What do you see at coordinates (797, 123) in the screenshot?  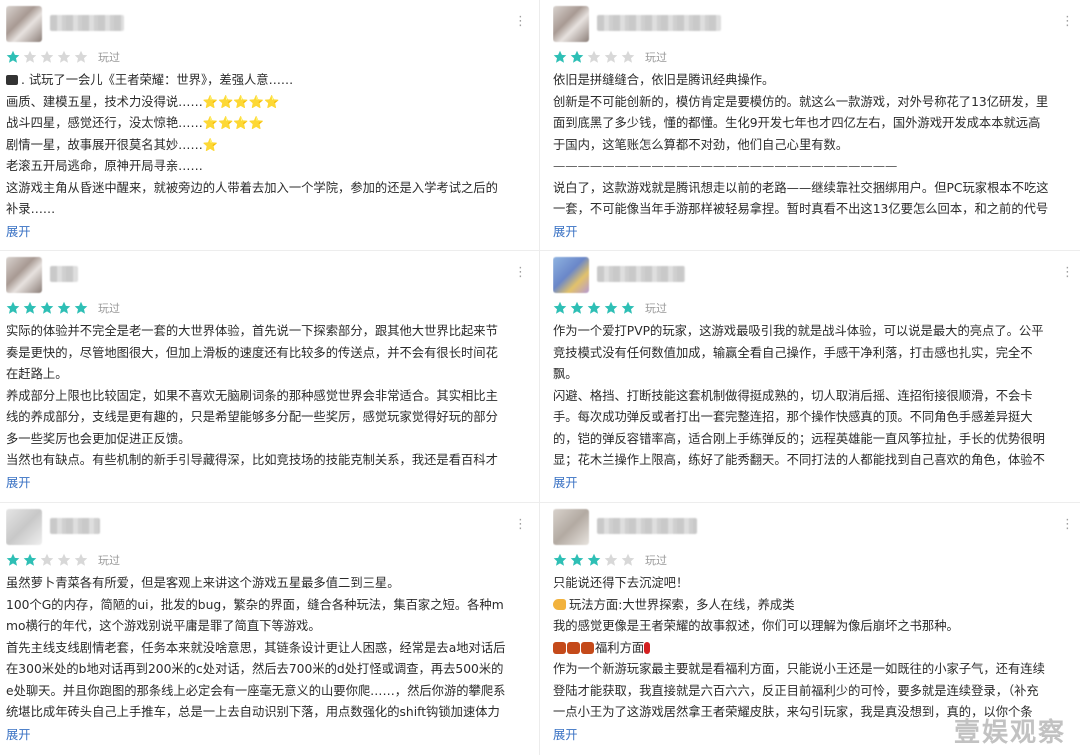 I see `review-line: 面到底黑了多少钱，懂的都懂。生化9开发七年也才四亿左右，国外游戏开发成本本就远高` at bounding box center [797, 123].